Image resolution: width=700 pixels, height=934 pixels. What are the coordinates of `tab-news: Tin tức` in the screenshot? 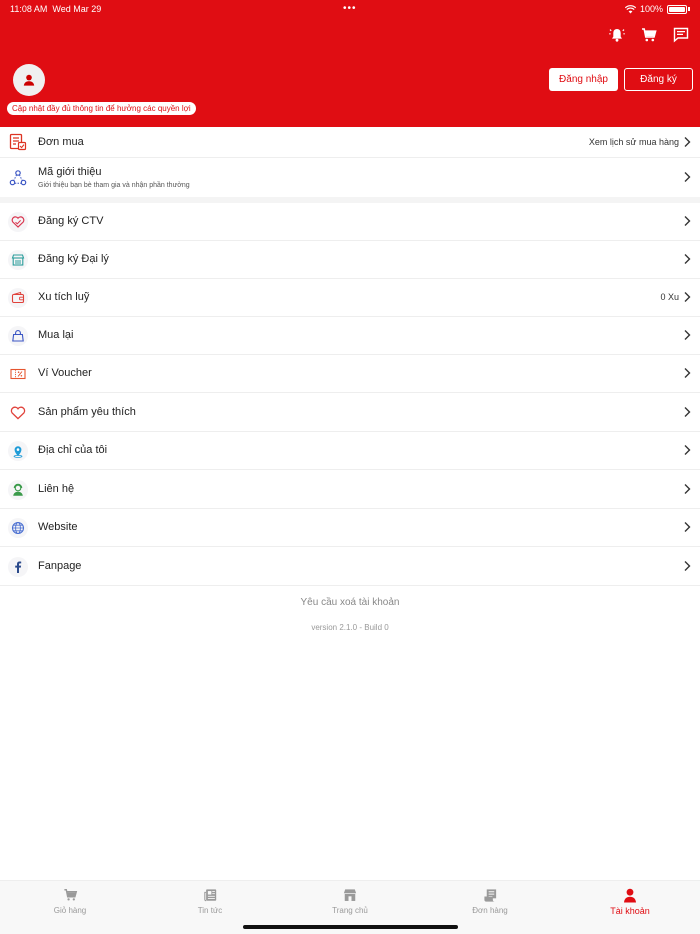 It's located at (210, 901).